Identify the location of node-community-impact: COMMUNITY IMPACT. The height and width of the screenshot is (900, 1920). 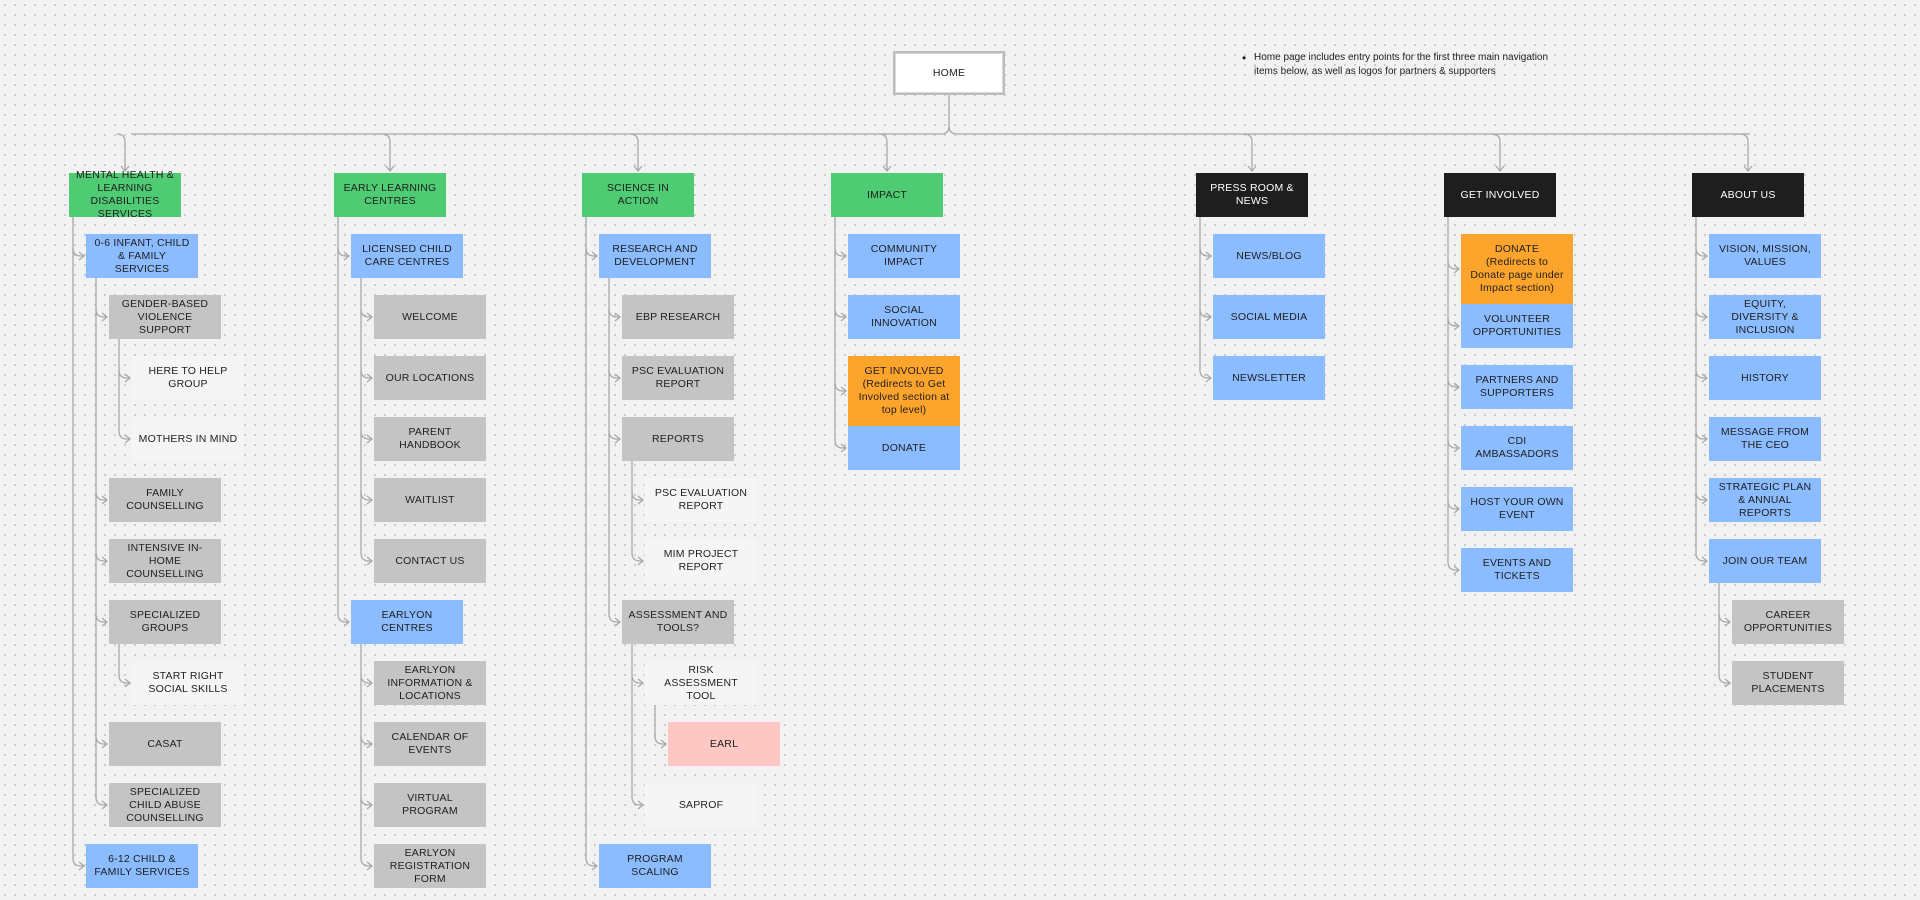
(904, 256).